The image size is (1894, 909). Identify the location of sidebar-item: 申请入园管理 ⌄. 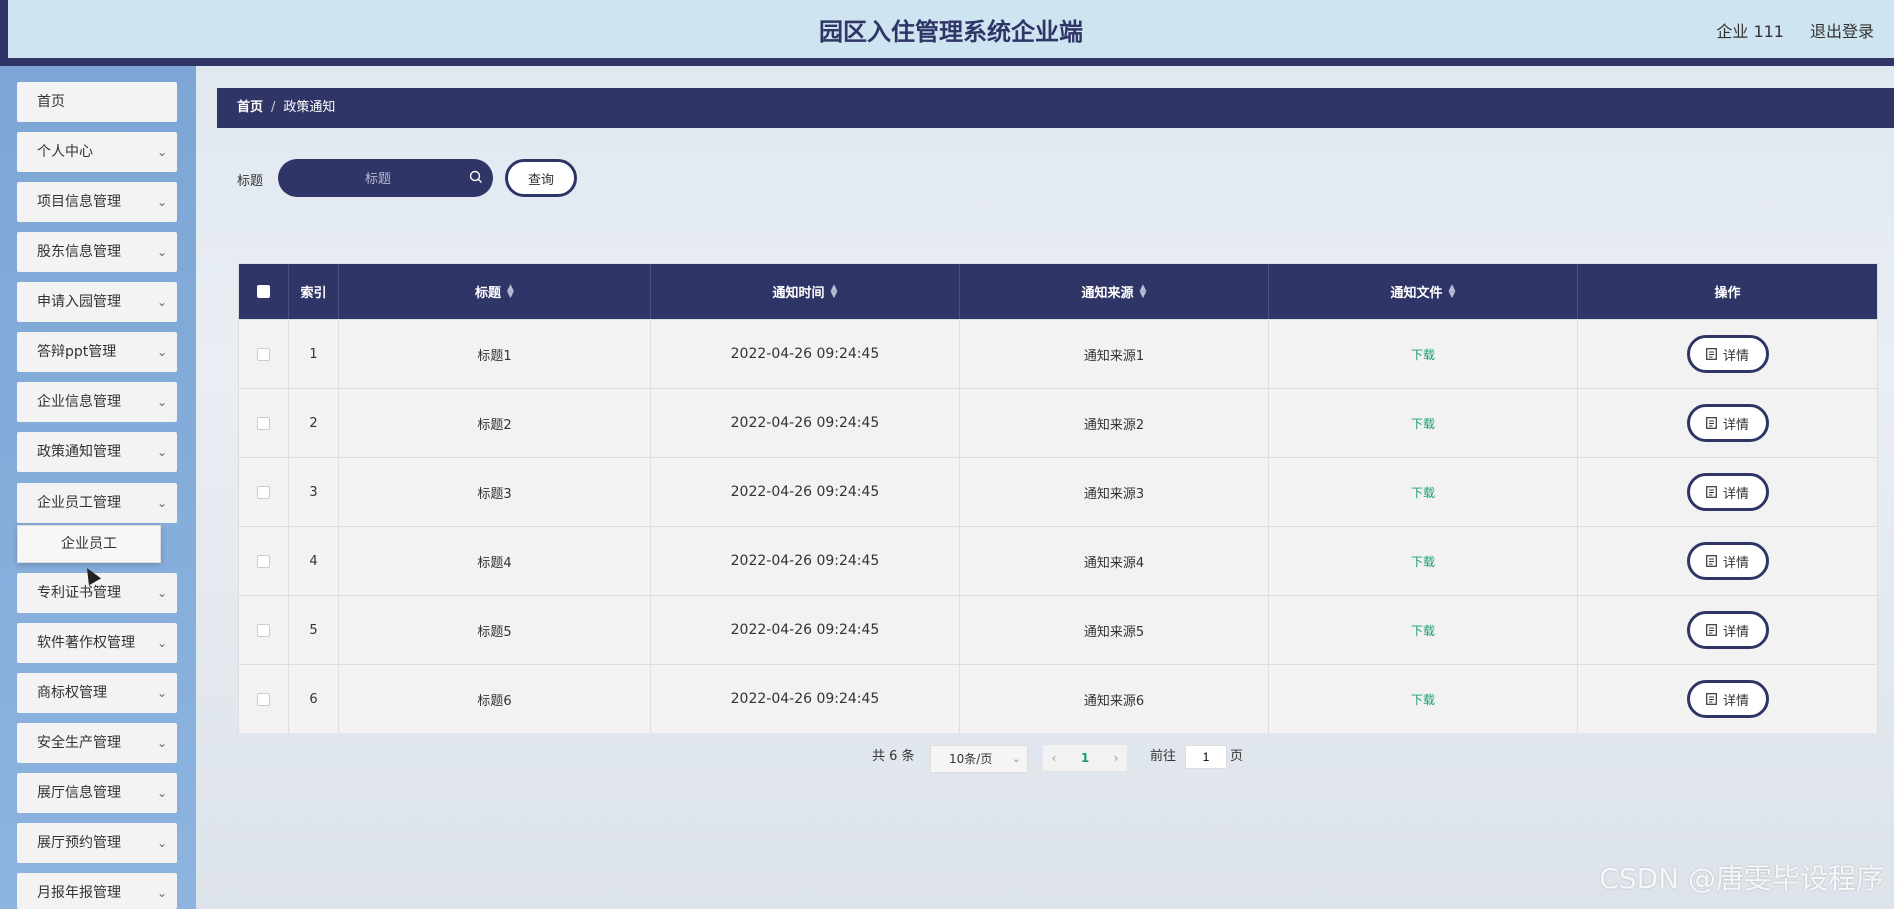
(97, 302).